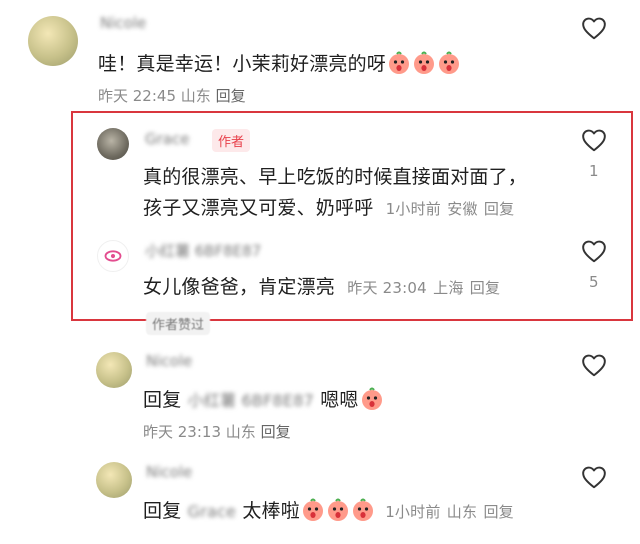 This screenshot has width=640, height=544. I want to click on comment-meta: 昨天 22:45 山东 回复, so click(172, 95).